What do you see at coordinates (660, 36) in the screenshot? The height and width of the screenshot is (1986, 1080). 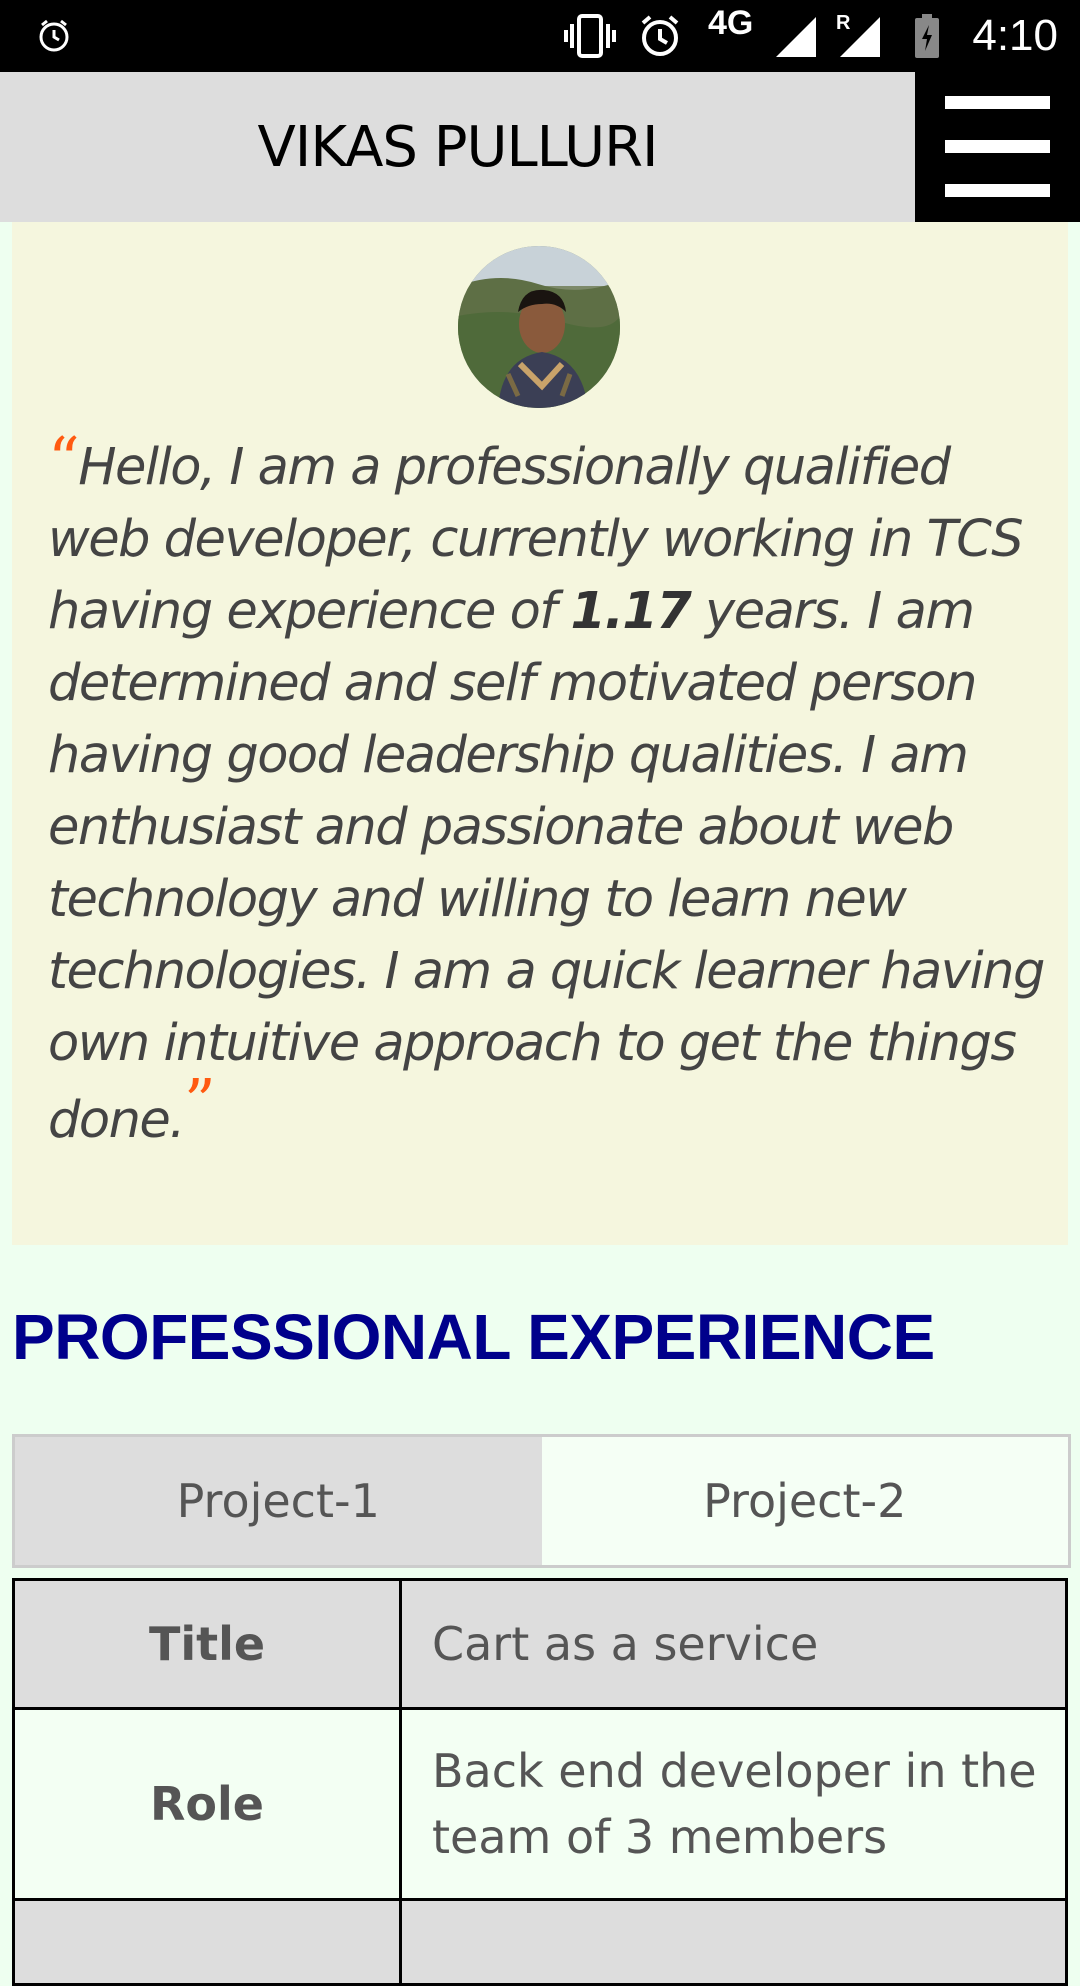 I see `alarm-icon` at bounding box center [660, 36].